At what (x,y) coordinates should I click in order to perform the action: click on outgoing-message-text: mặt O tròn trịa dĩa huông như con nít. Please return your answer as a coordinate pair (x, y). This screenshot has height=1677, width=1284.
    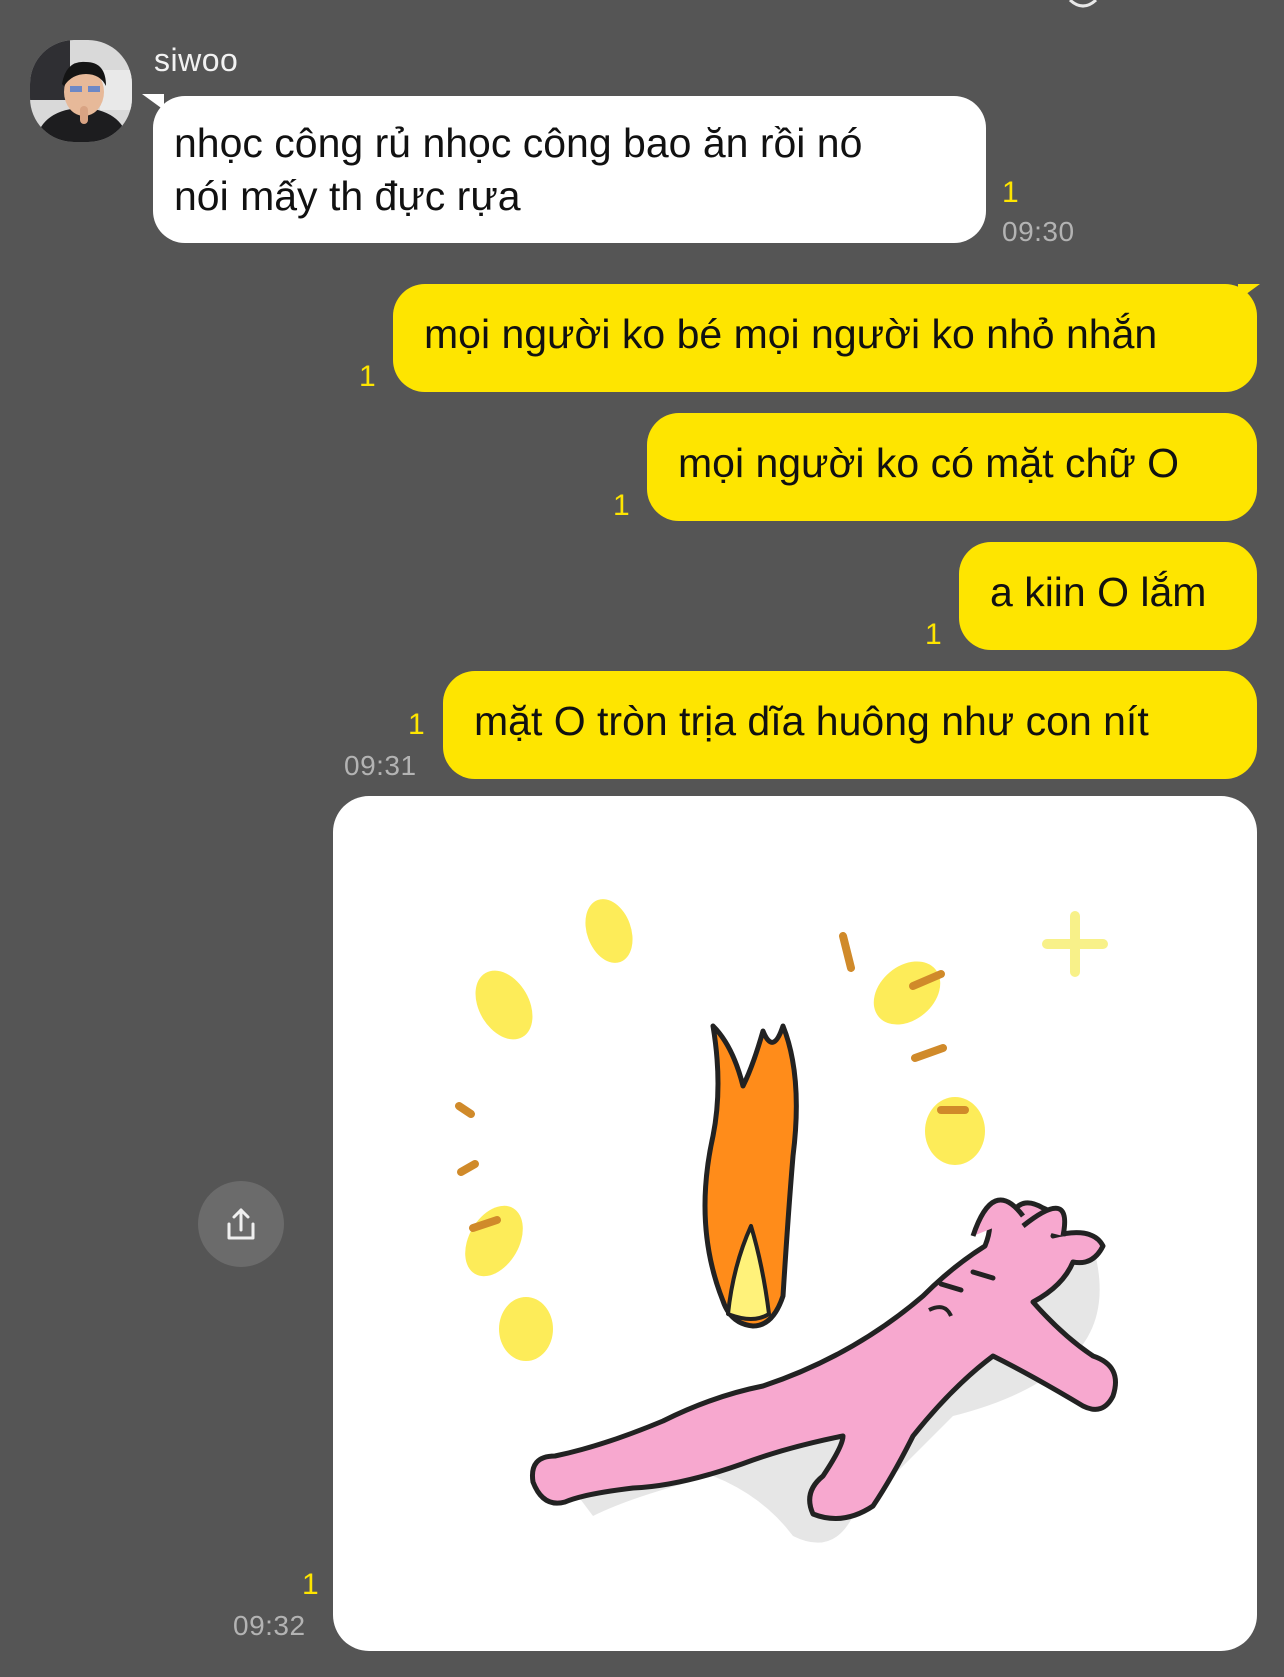
    Looking at the image, I should click on (811, 721).